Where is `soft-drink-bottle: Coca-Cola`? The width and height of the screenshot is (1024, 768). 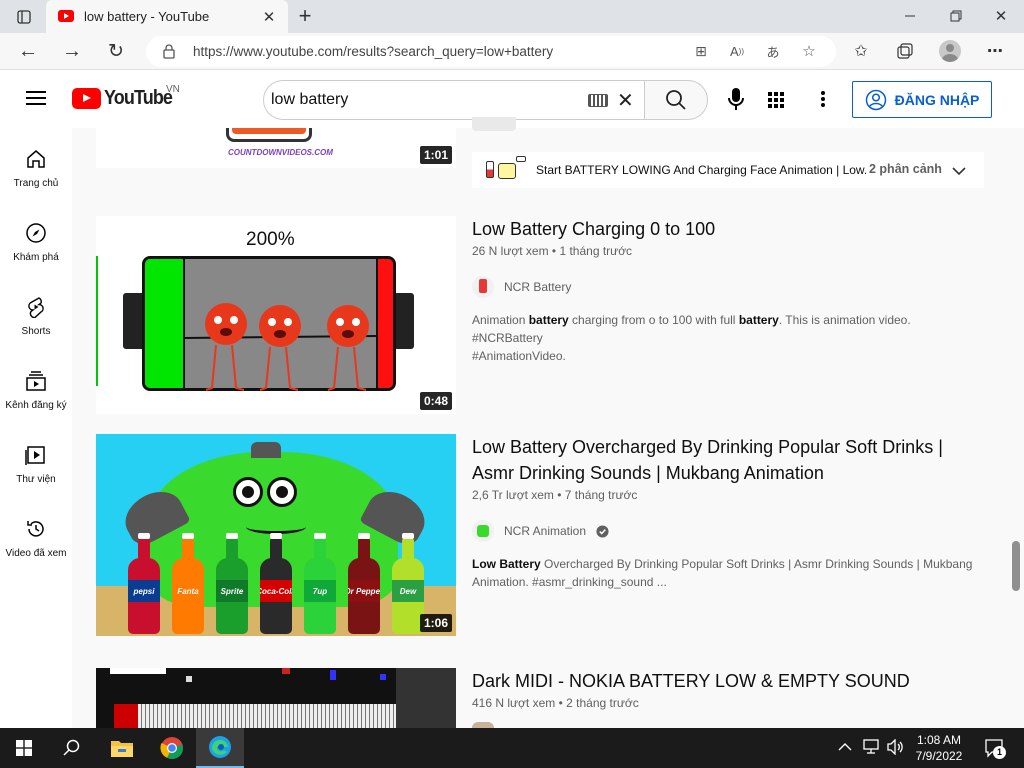 soft-drink-bottle: Coca-Cola is located at coordinates (276, 583).